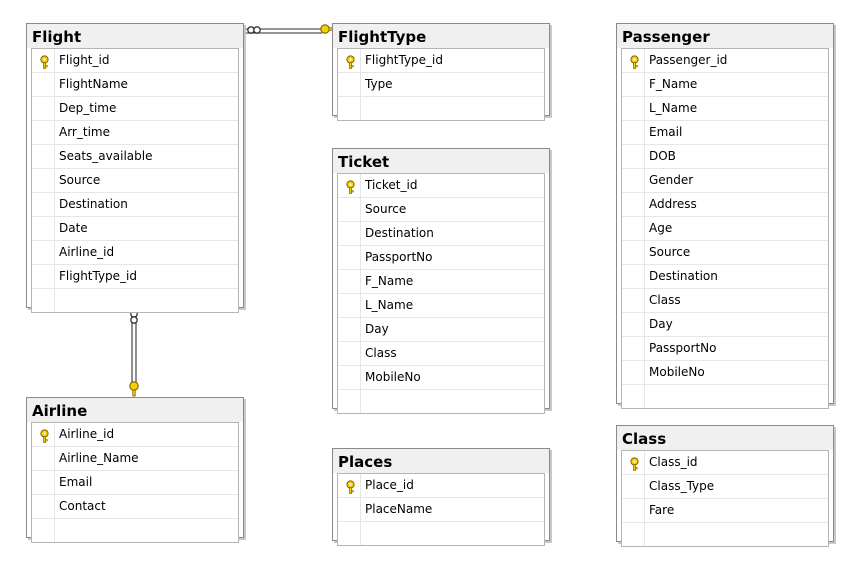 Image resolution: width=866 pixels, height=572 pixels. What do you see at coordinates (725, 181) in the screenshot?
I see `column-row: Gender` at bounding box center [725, 181].